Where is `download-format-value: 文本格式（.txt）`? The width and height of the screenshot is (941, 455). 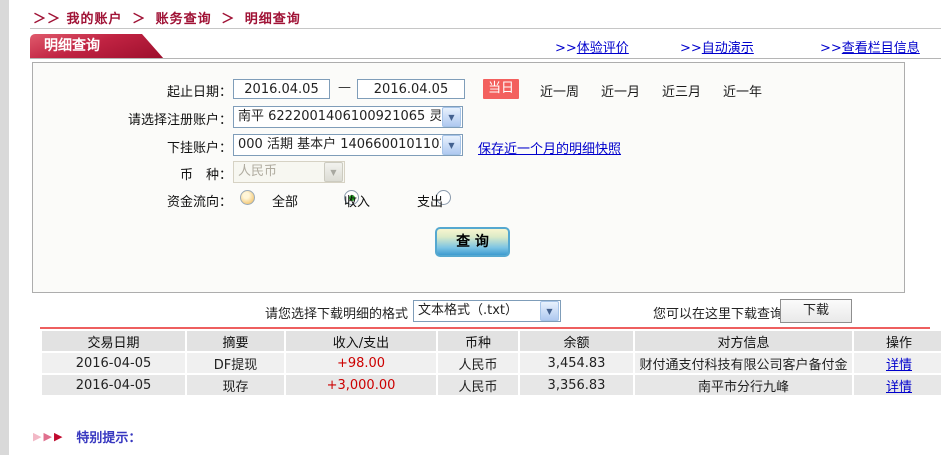 download-format-value: 文本格式（.txt） is located at coordinates (468, 310).